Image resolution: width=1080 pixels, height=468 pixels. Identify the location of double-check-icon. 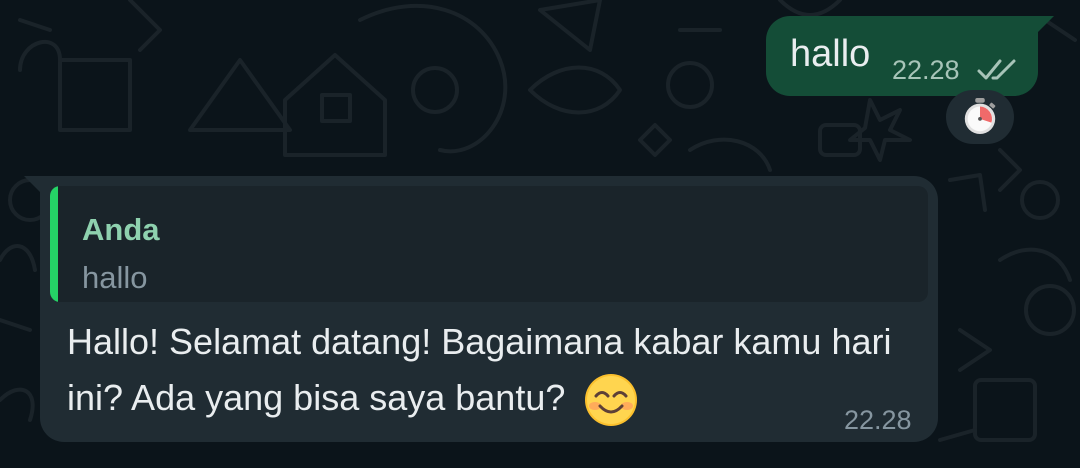
(996, 69).